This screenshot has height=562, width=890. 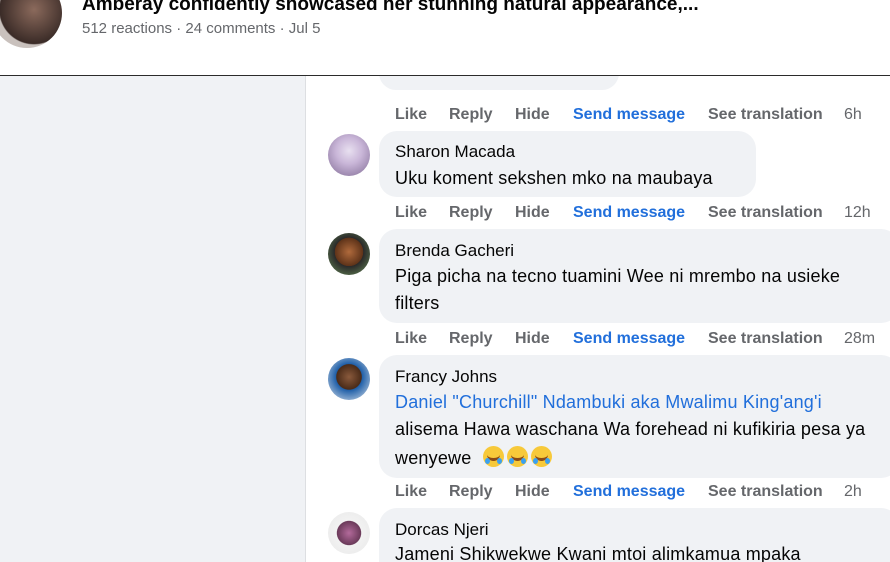 What do you see at coordinates (417, 303) in the screenshot?
I see `comment-text: filters` at bounding box center [417, 303].